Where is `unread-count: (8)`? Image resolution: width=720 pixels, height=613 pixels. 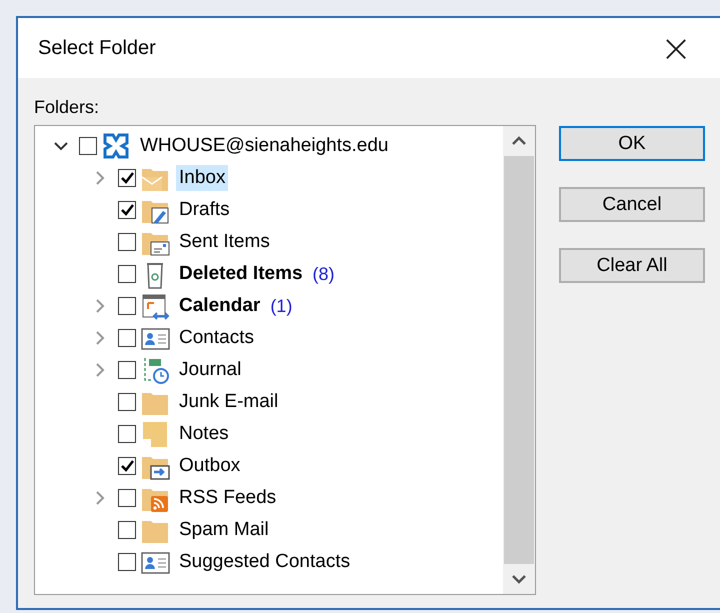 unread-count: (8) is located at coordinates (323, 274).